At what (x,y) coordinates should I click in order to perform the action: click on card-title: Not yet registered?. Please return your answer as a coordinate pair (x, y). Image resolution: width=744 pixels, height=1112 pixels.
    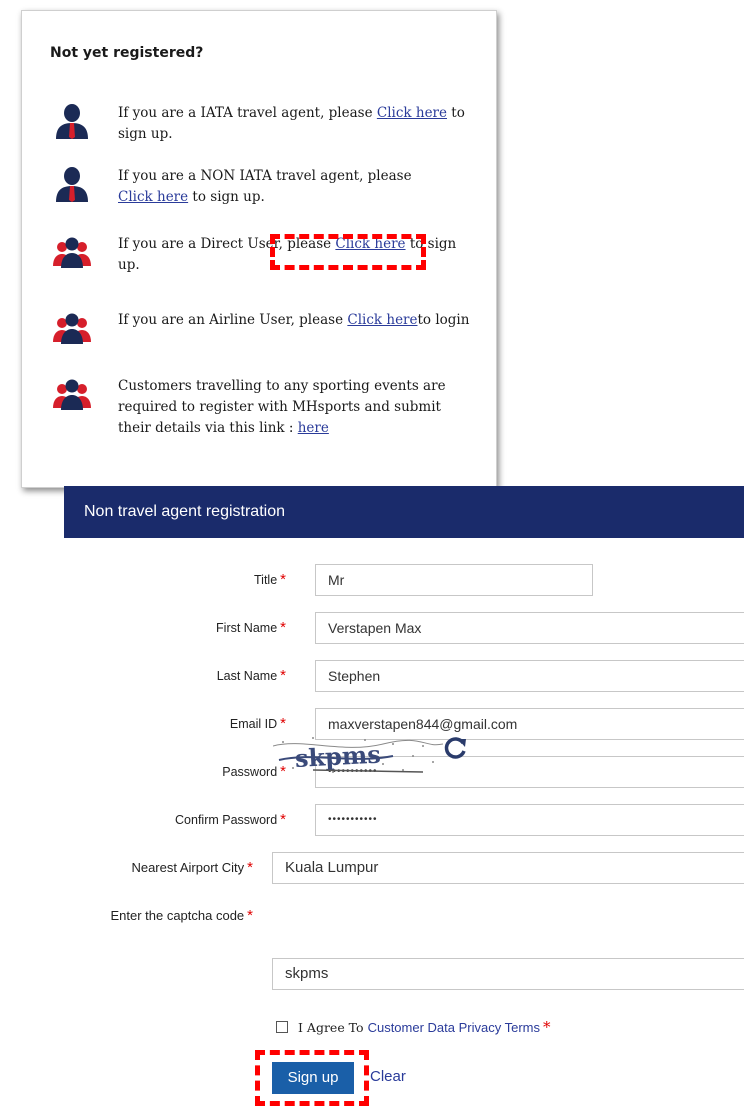
    Looking at the image, I should click on (127, 53).